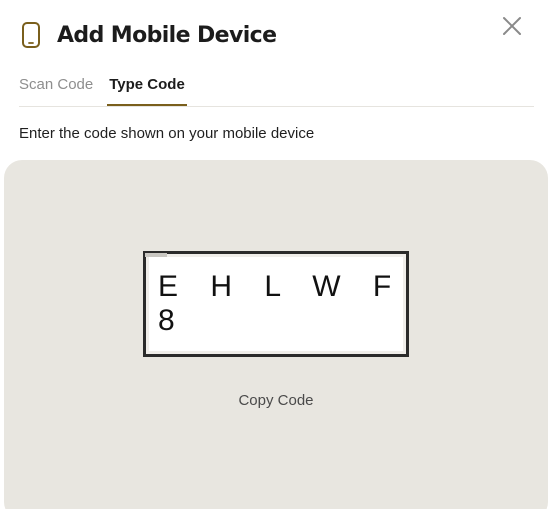  What do you see at coordinates (56, 80) in the screenshot?
I see `tab-scan-code: Scan Code` at bounding box center [56, 80].